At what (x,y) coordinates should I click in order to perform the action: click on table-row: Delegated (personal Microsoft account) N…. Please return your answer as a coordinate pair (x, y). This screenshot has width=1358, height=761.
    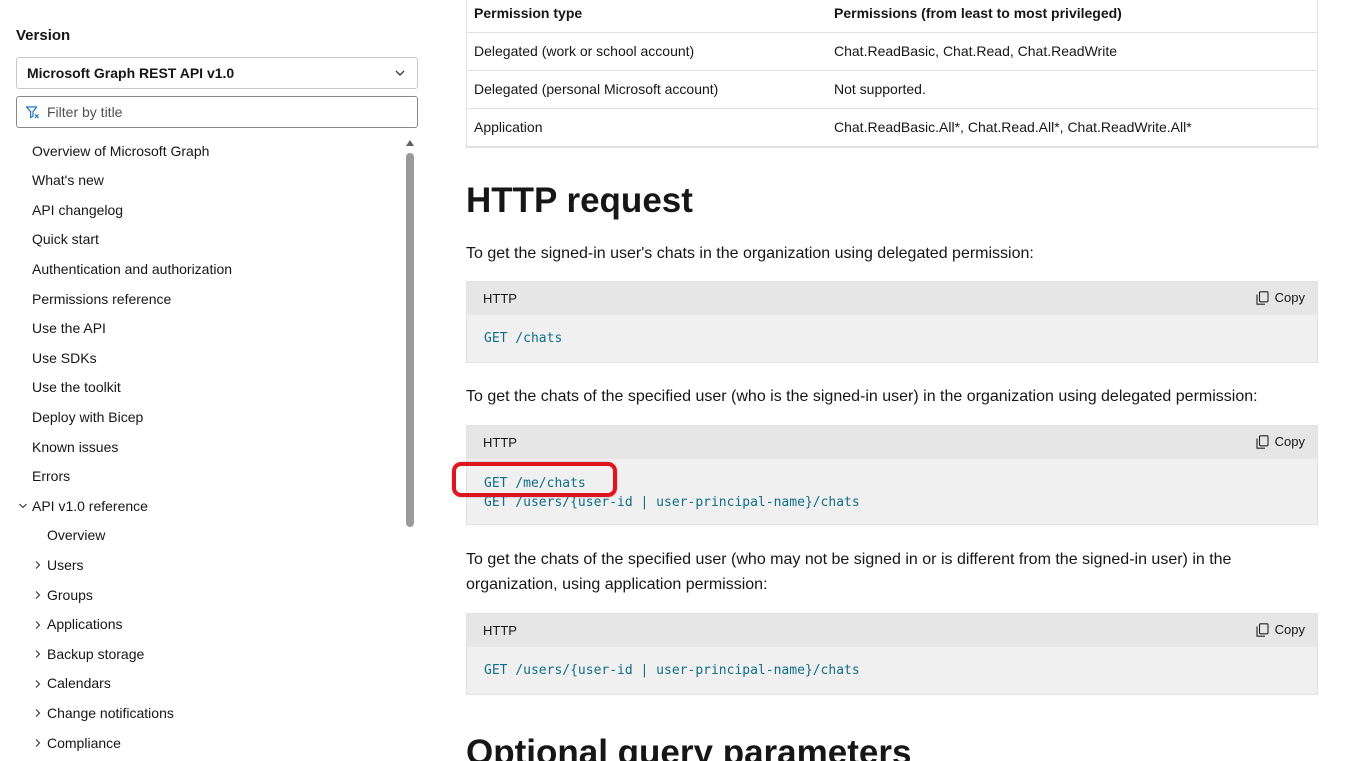
    Looking at the image, I should click on (892, 89).